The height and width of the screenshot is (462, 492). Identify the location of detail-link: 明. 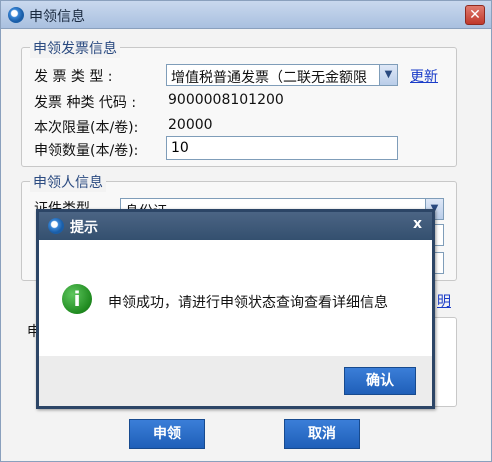
(444, 301).